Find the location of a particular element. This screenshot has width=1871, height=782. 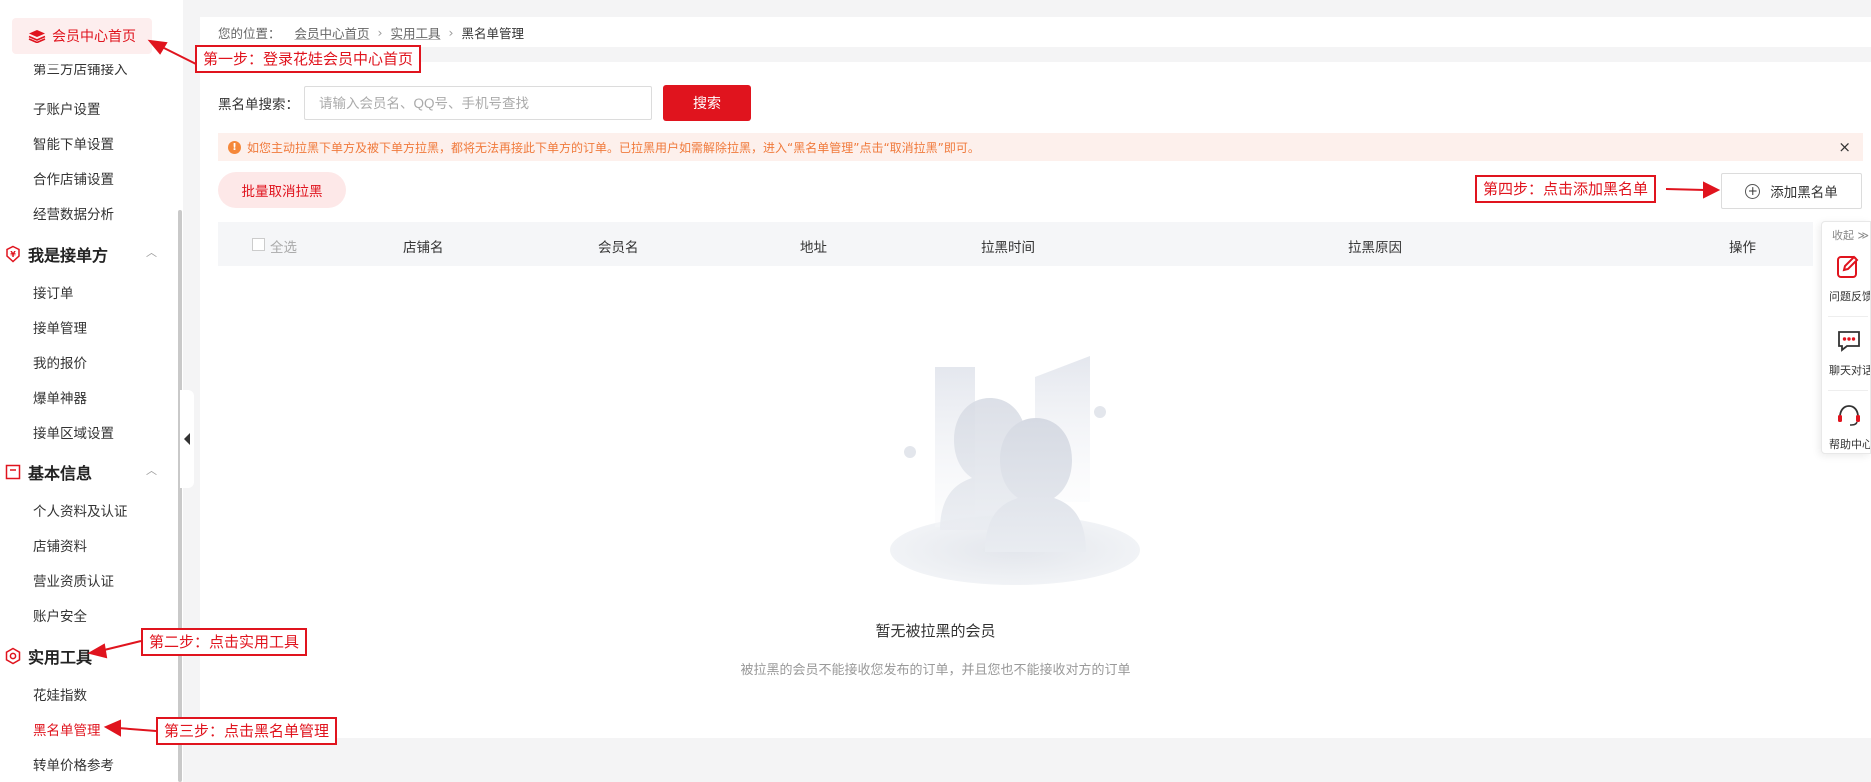

empty-subtitle: 被拉黑的会员不能接收您发布的订单，并且您也不能接收对方的订单 is located at coordinates (935, 670).